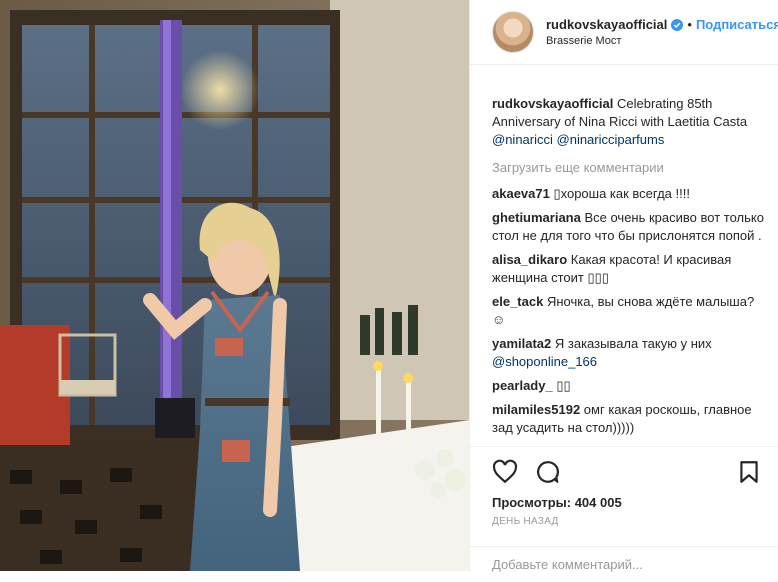  Describe the element at coordinates (629, 168) in the screenshot. I see `load-more-comments-link: Загрузить еще комментарии` at that location.